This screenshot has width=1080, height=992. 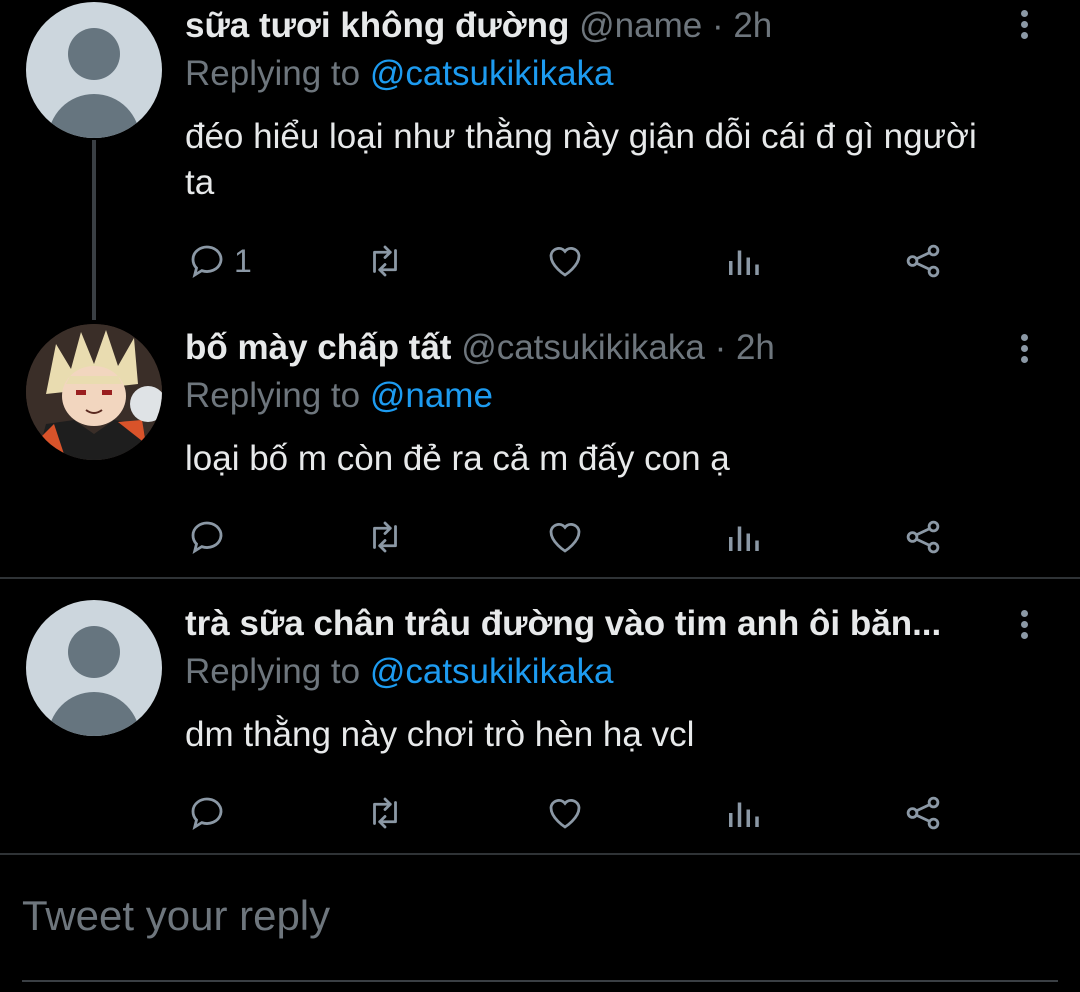 I want to click on tweet-actions: 1, so click(x=540, y=261).